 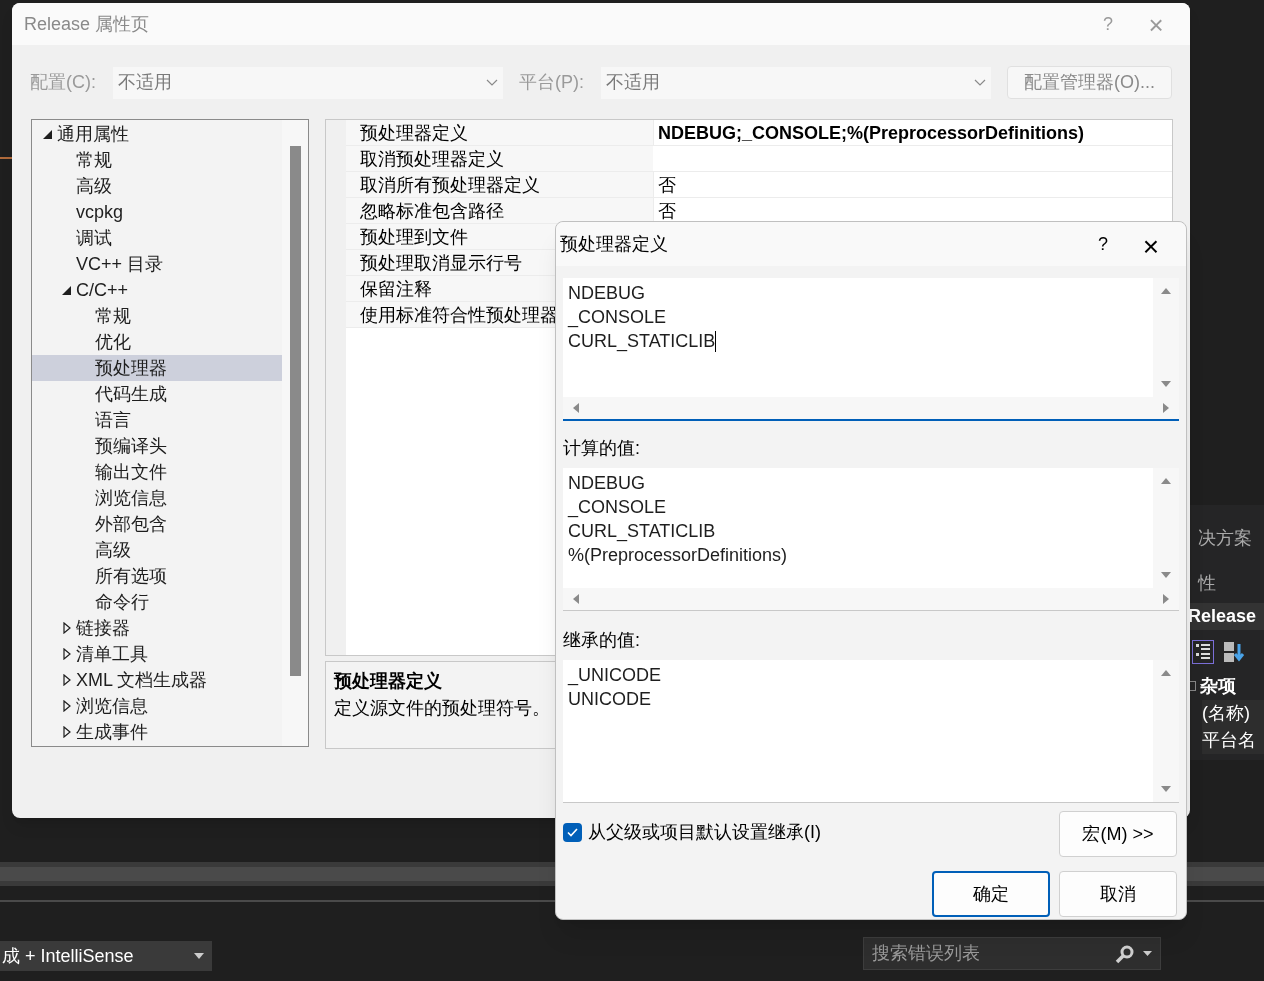 I want to click on text-line: _UNICODE, so click(x=614, y=675).